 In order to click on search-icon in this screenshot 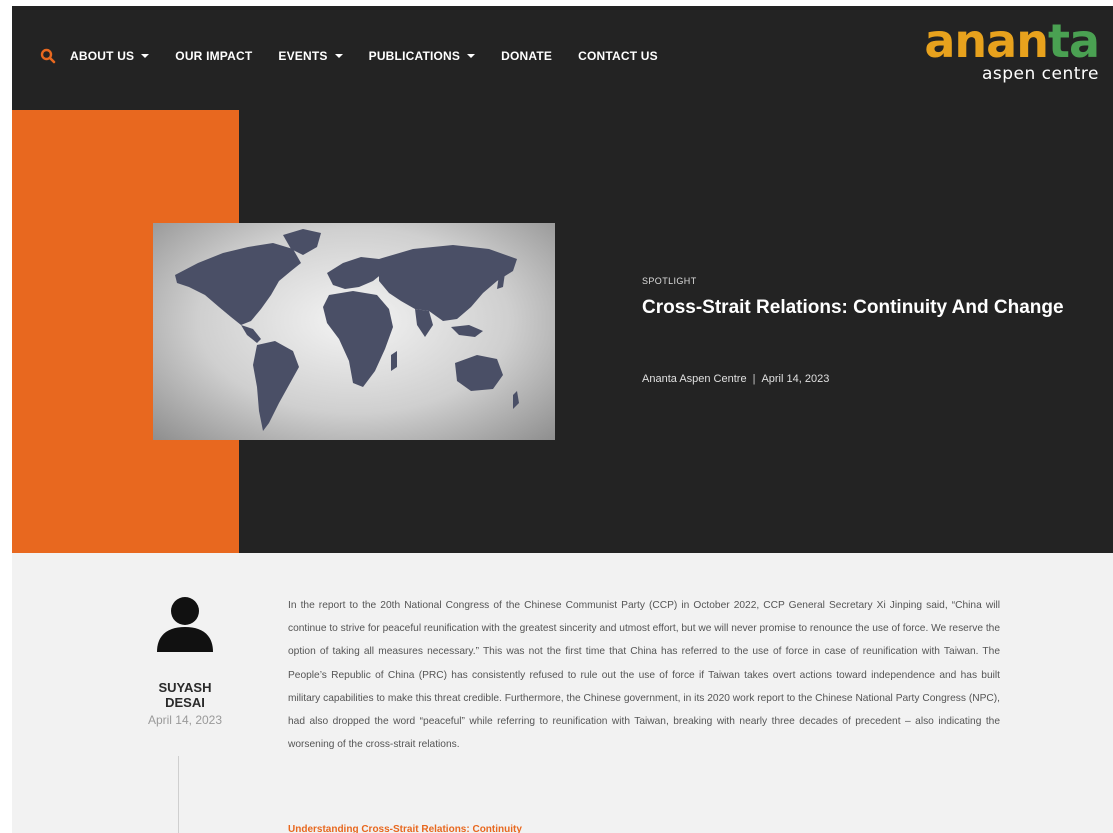, I will do `click(48, 56)`.